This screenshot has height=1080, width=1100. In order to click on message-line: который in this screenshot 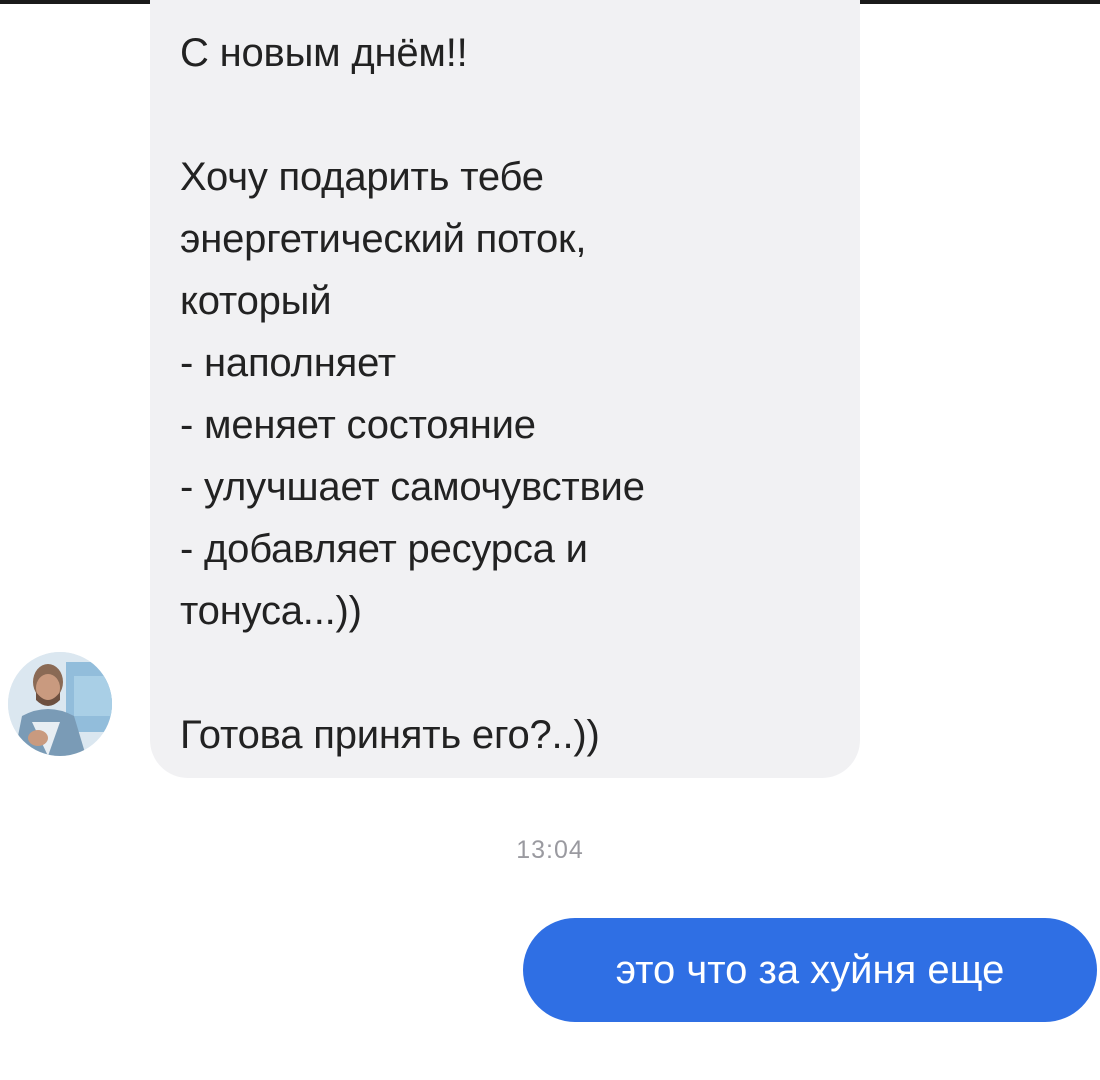, I will do `click(256, 301)`.